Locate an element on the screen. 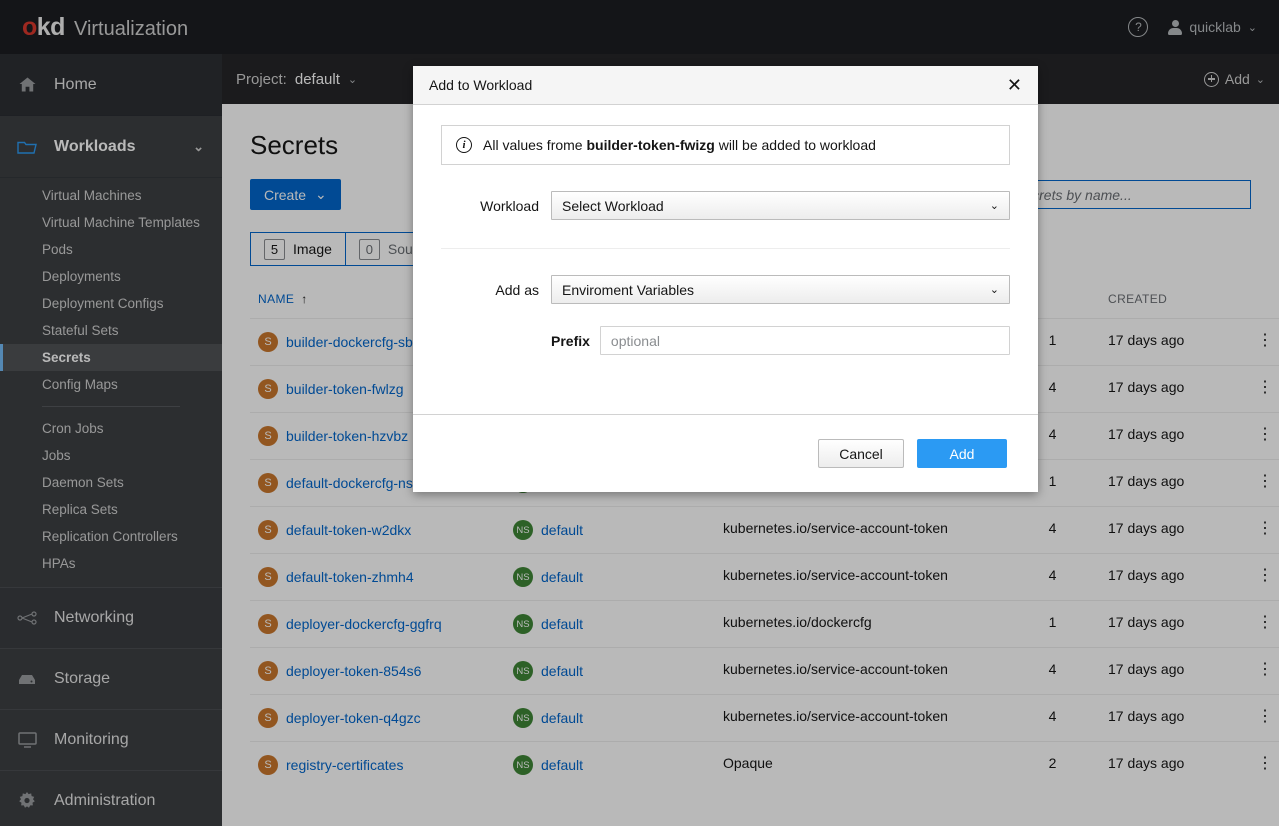  workload-select: Select Workload ⌄ is located at coordinates (780, 205).